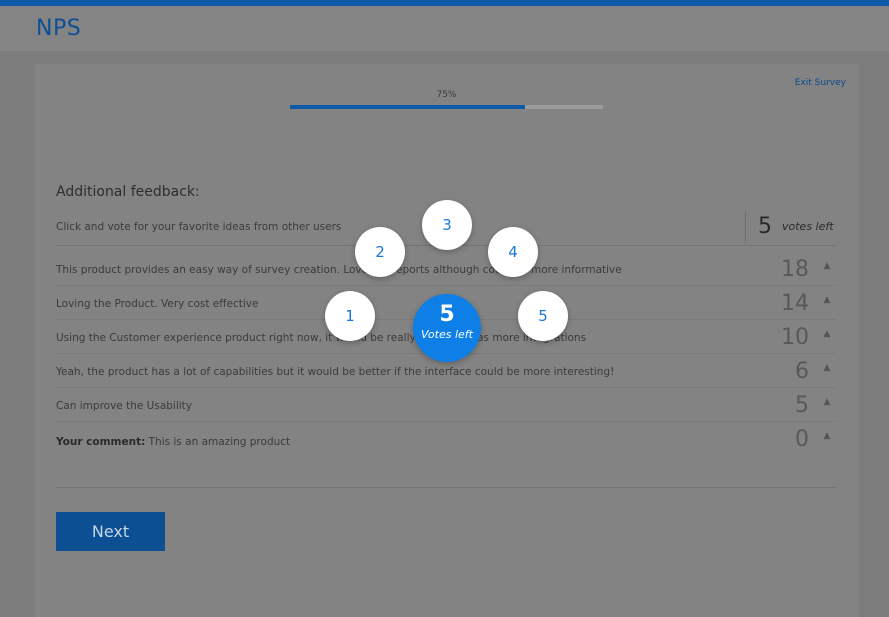 This screenshot has width=889, height=617. I want to click on vote-option-1: 1, so click(350, 316).